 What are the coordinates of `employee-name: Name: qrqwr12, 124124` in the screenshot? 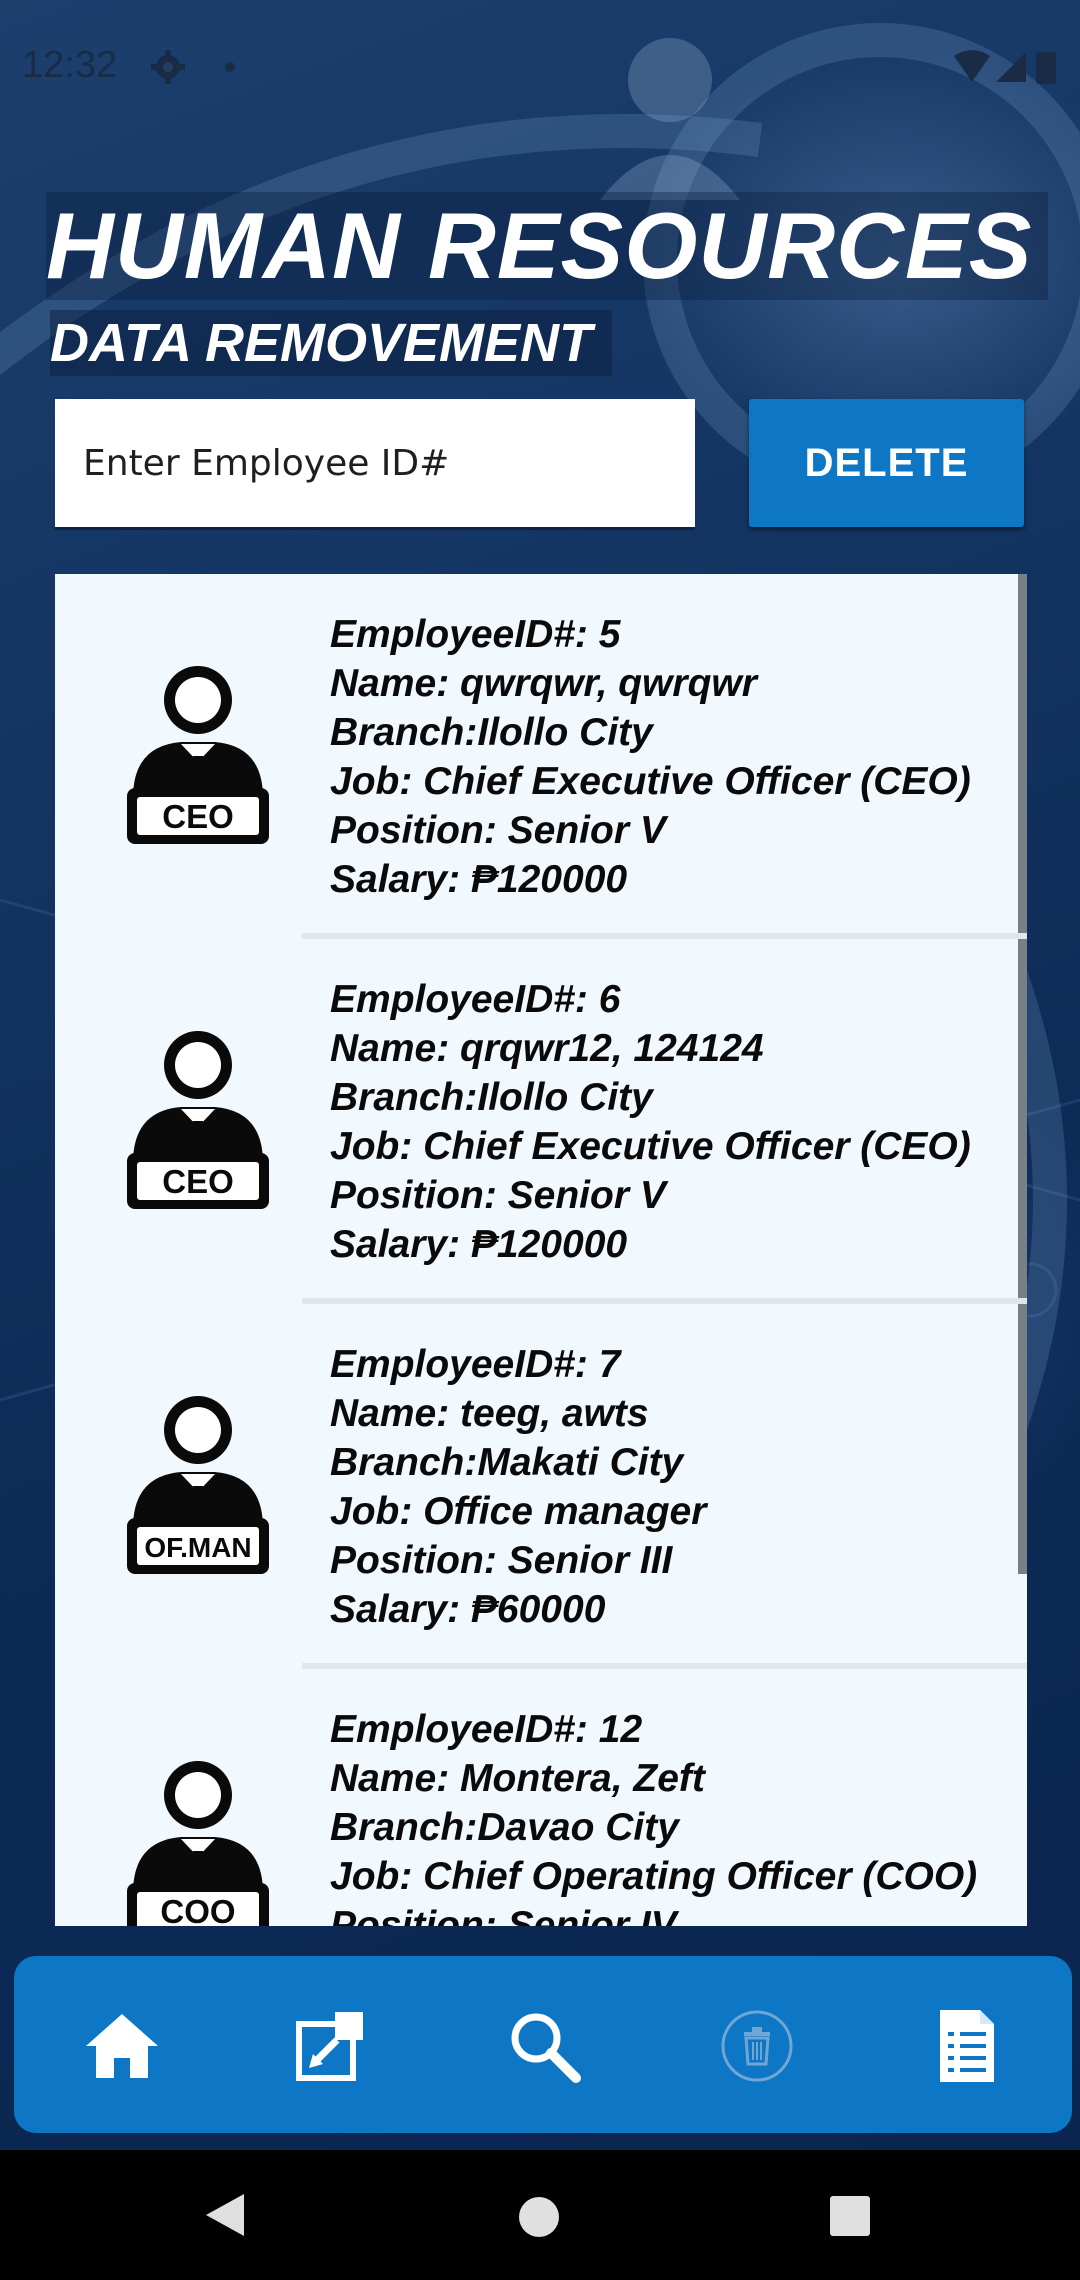 It's located at (547, 1048).